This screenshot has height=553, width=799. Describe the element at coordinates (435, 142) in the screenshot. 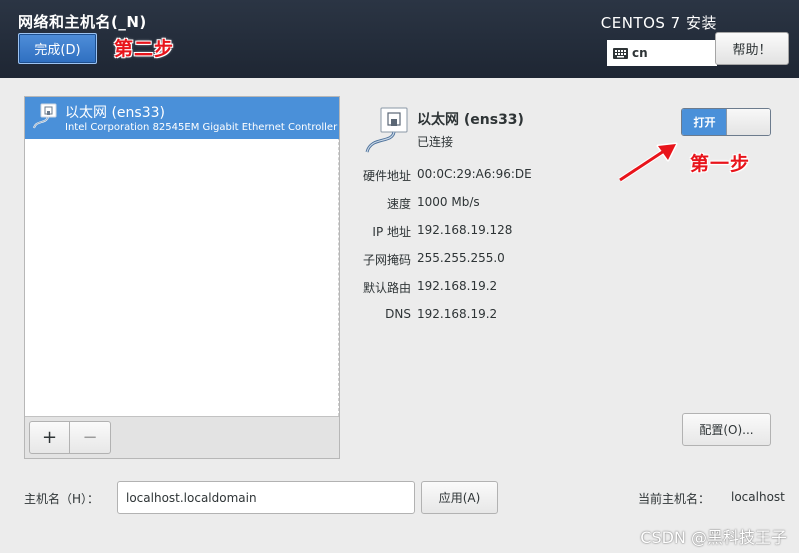

I see `connection-status: 已连接` at that location.